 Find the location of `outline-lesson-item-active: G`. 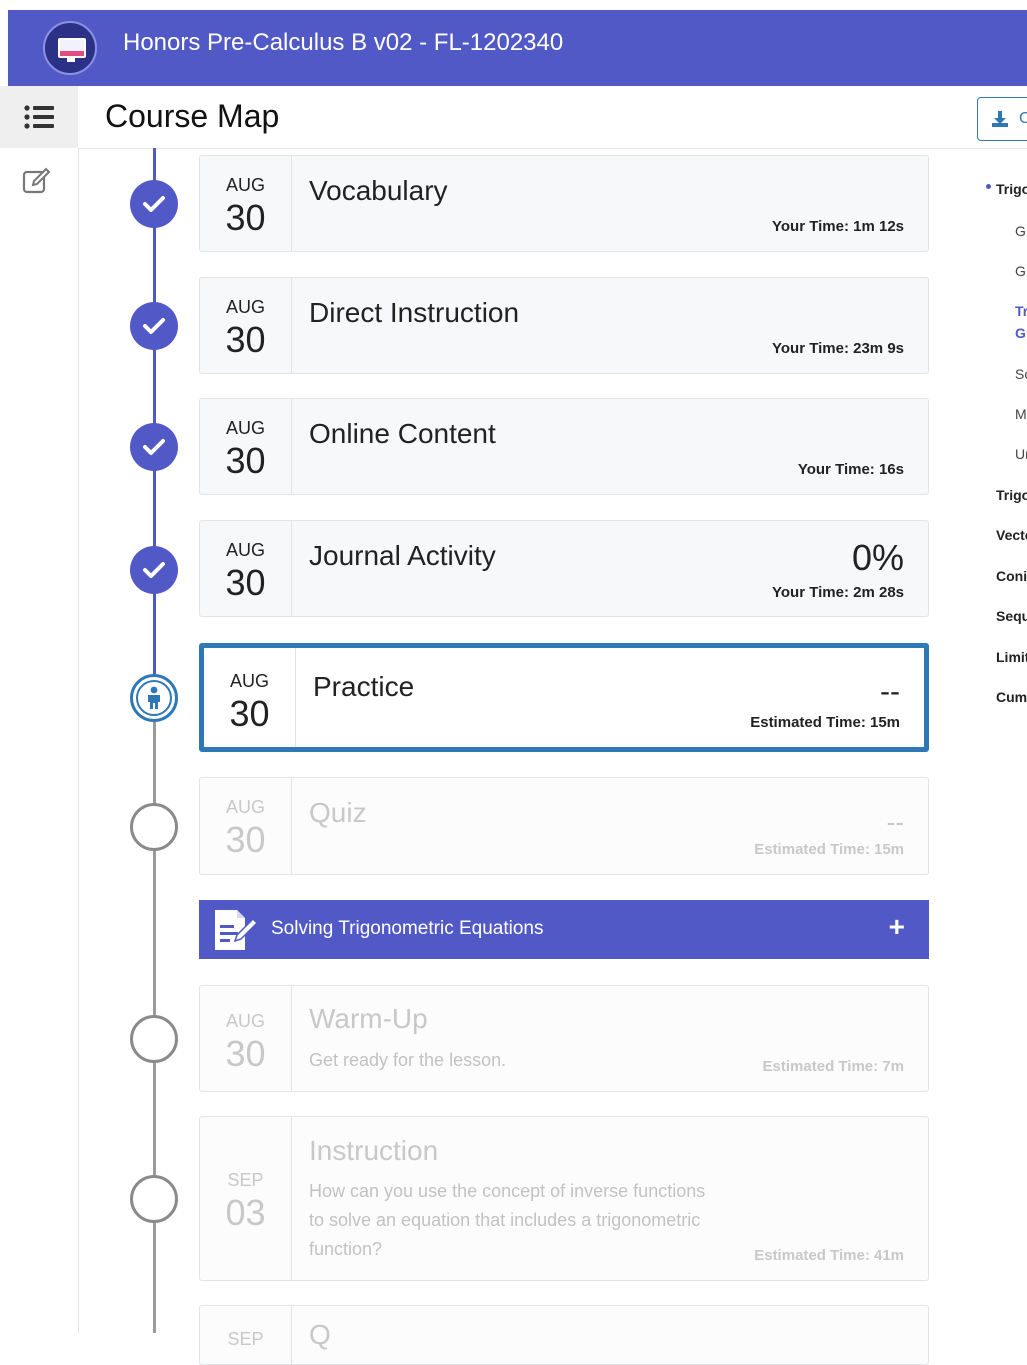

outline-lesson-item-active: G is located at coordinates (1020, 333).